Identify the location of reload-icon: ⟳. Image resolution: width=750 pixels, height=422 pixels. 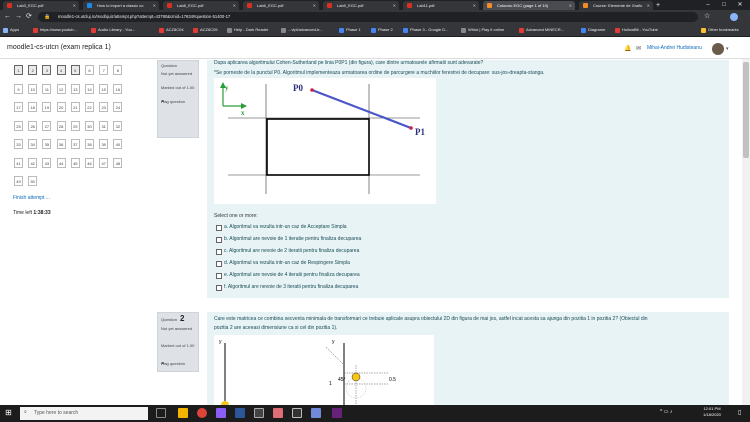
(29, 17).